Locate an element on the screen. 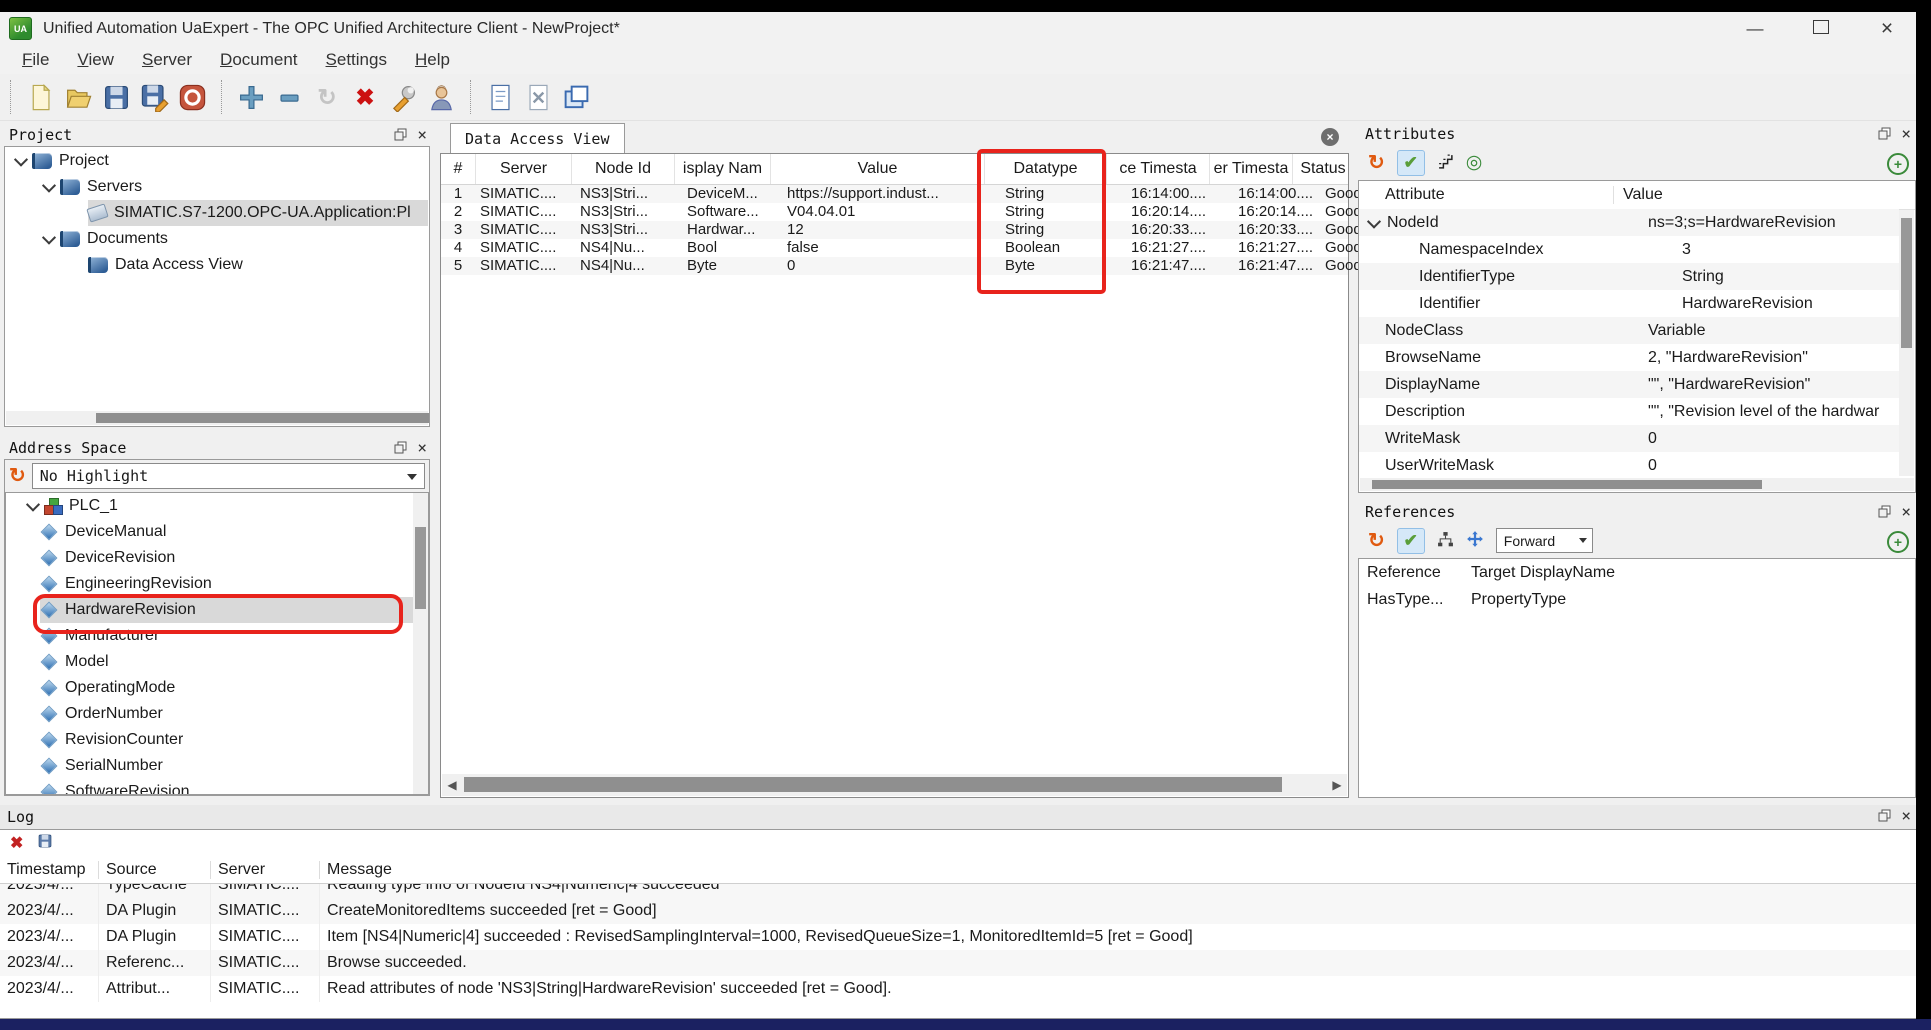 The image size is (1931, 1030). column-header: Attribute is located at coordinates (1486, 195).